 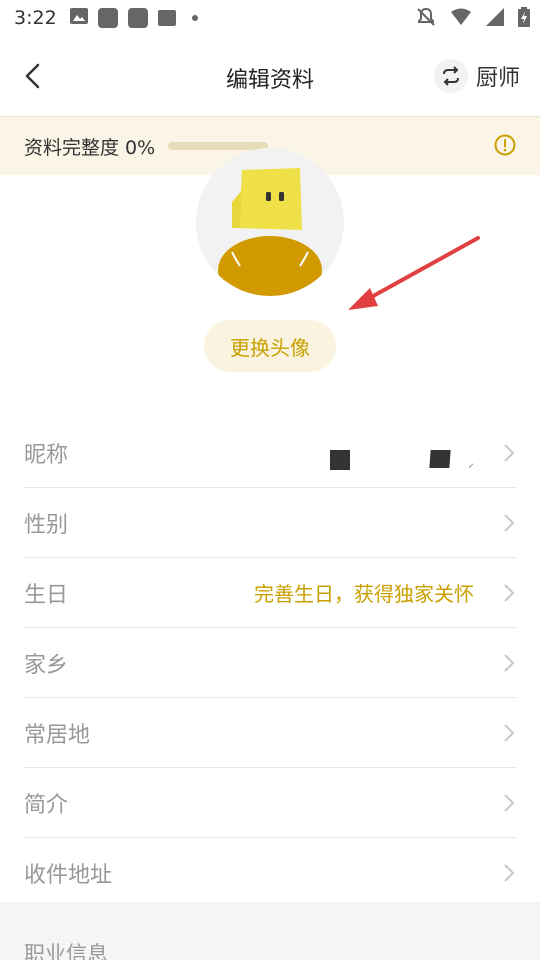 What do you see at coordinates (66, 951) in the screenshot?
I see `section-title-career: 职业信息` at bounding box center [66, 951].